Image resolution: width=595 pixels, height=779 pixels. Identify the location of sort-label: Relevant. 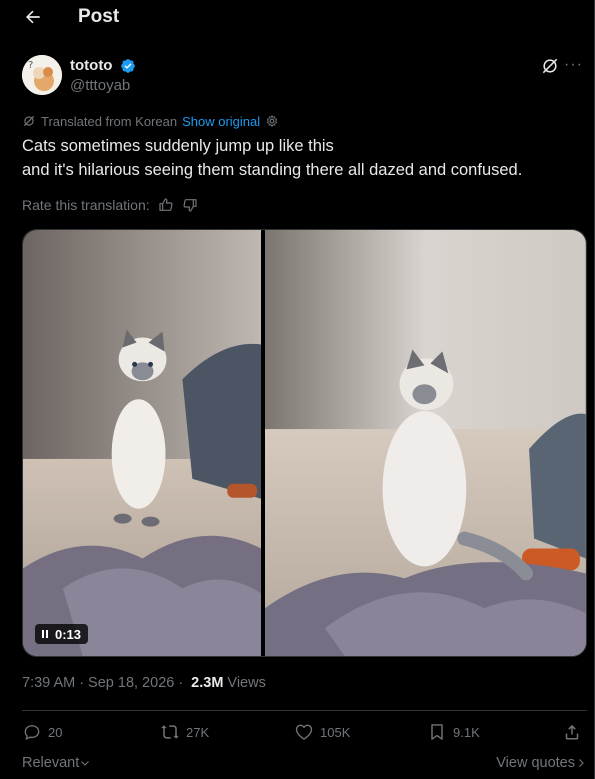
(51, 763).